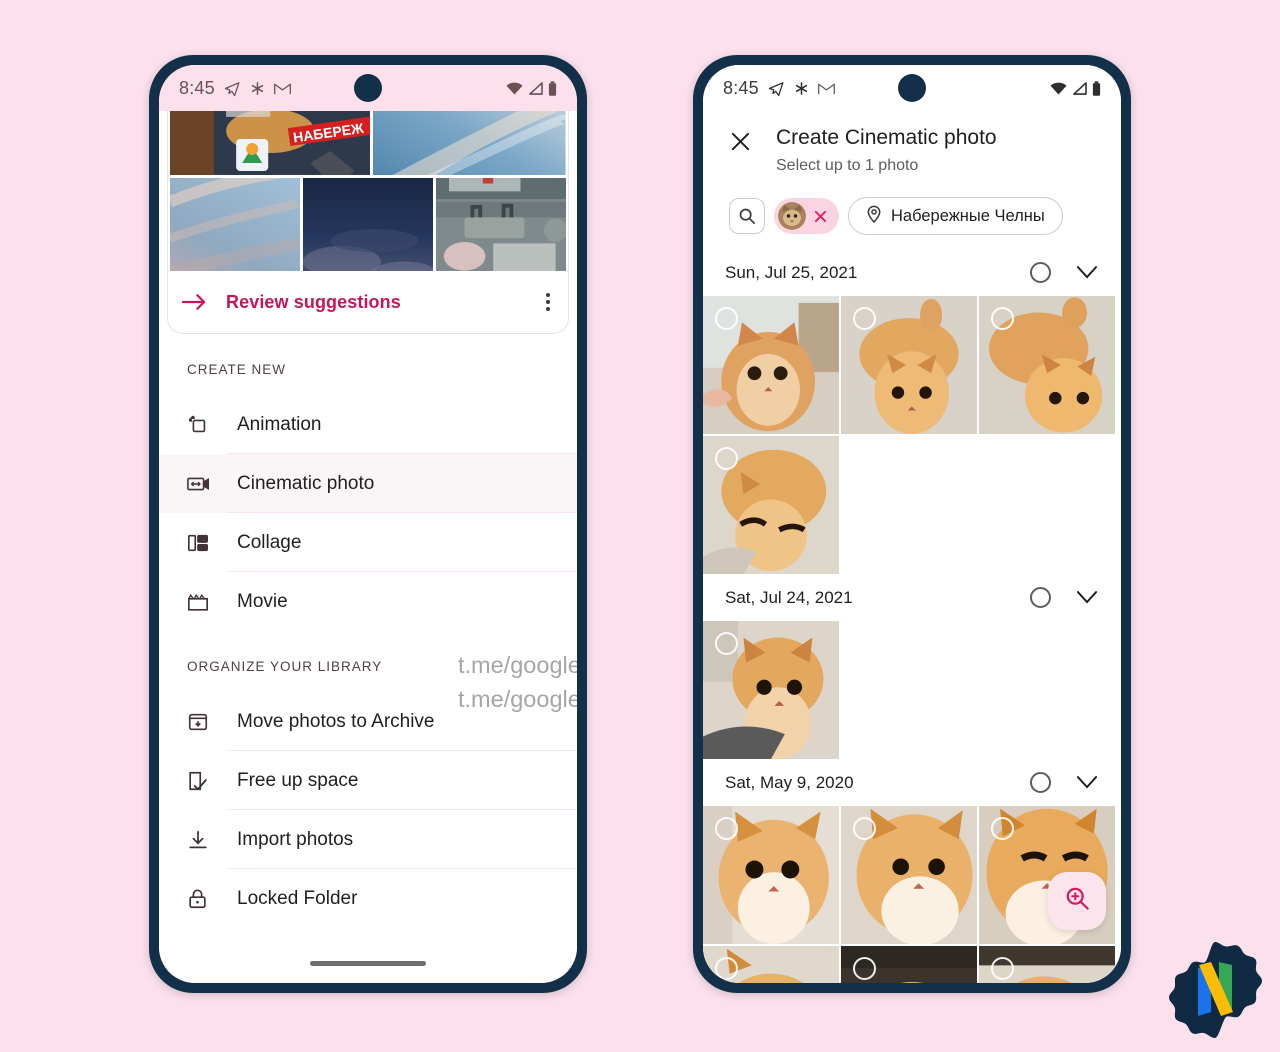  Describe the element at coordinates (270, 143) in the screenshot. I see `suggestion-photo-naberezhnye-banner: НАБЕРЕЖ` at that location.